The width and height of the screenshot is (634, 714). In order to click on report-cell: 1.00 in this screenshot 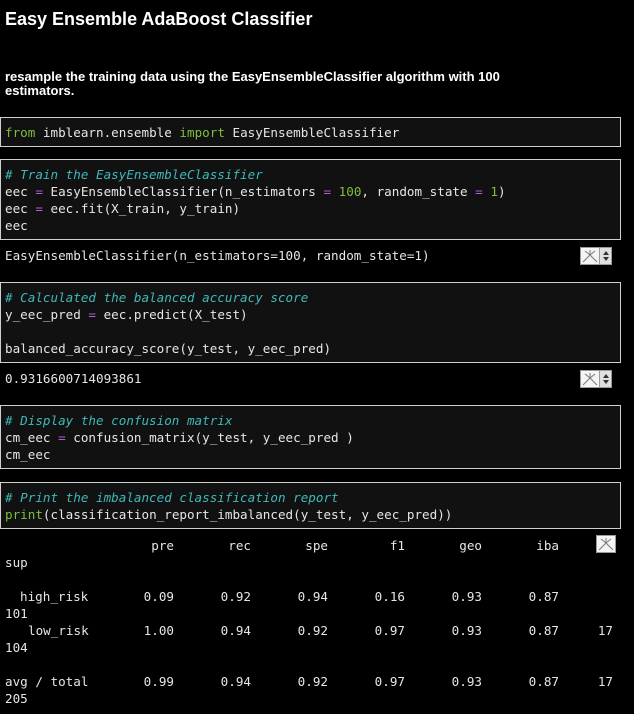, I will do `click(158, 630)`.